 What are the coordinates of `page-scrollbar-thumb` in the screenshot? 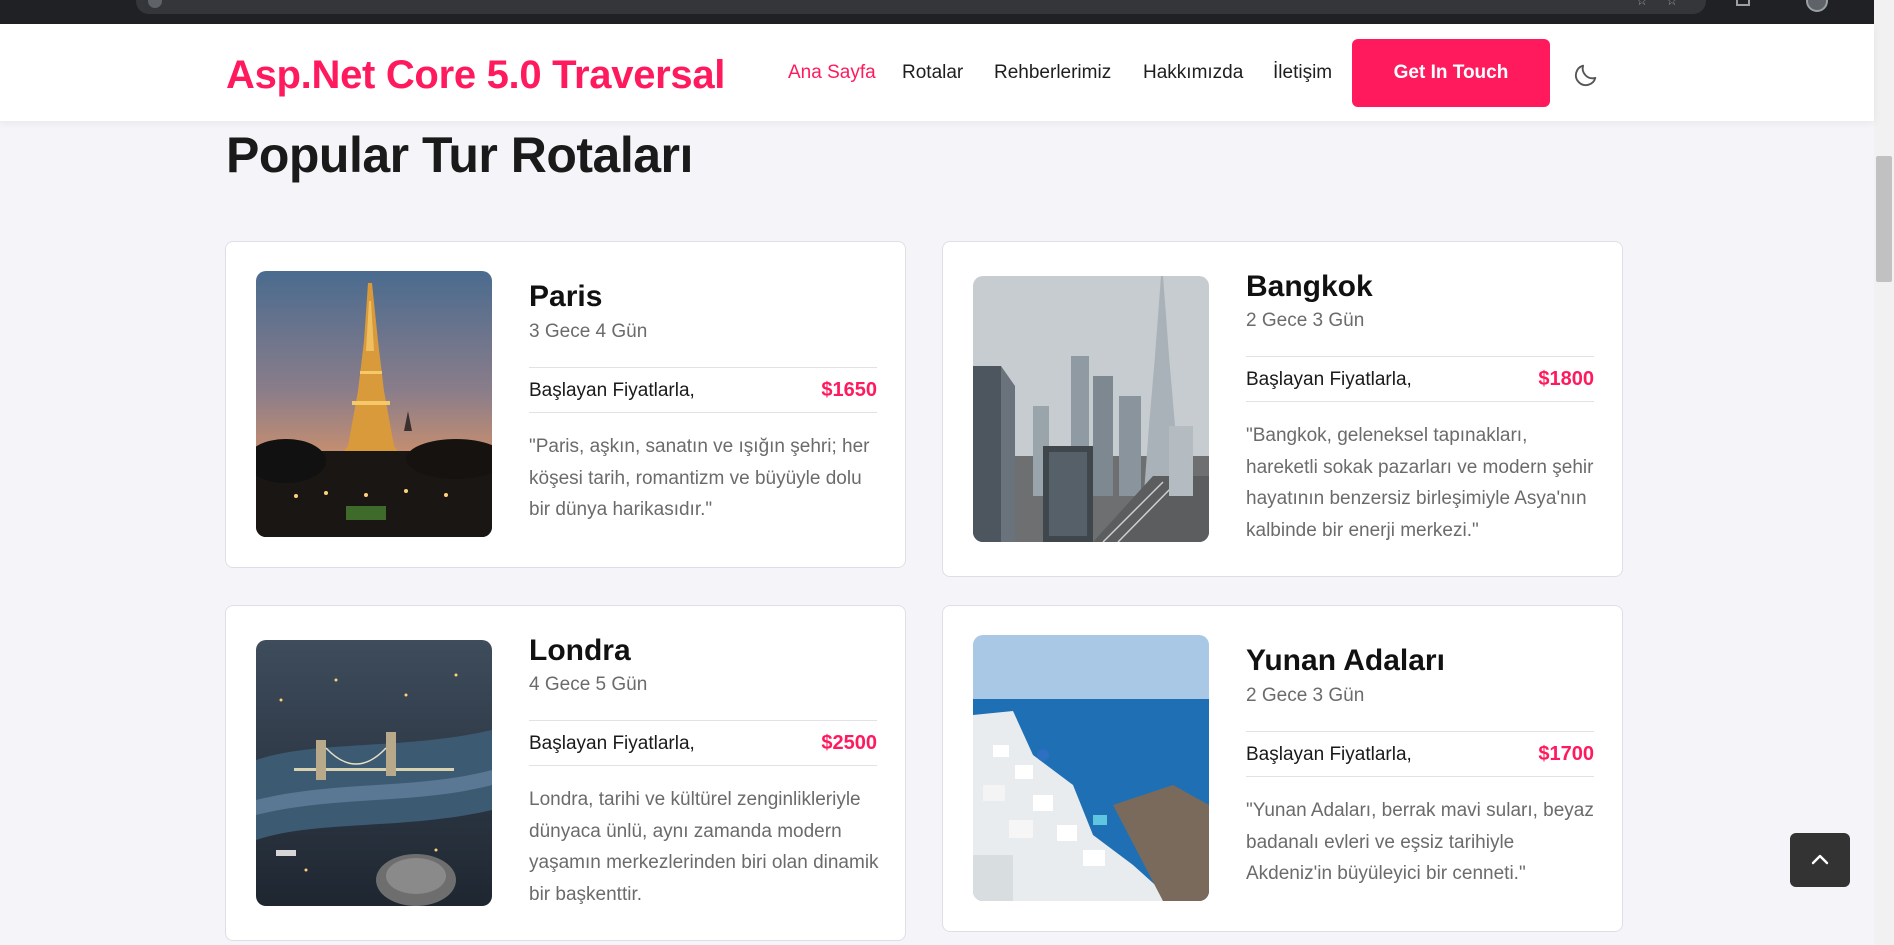 It's located at (1884, 219).